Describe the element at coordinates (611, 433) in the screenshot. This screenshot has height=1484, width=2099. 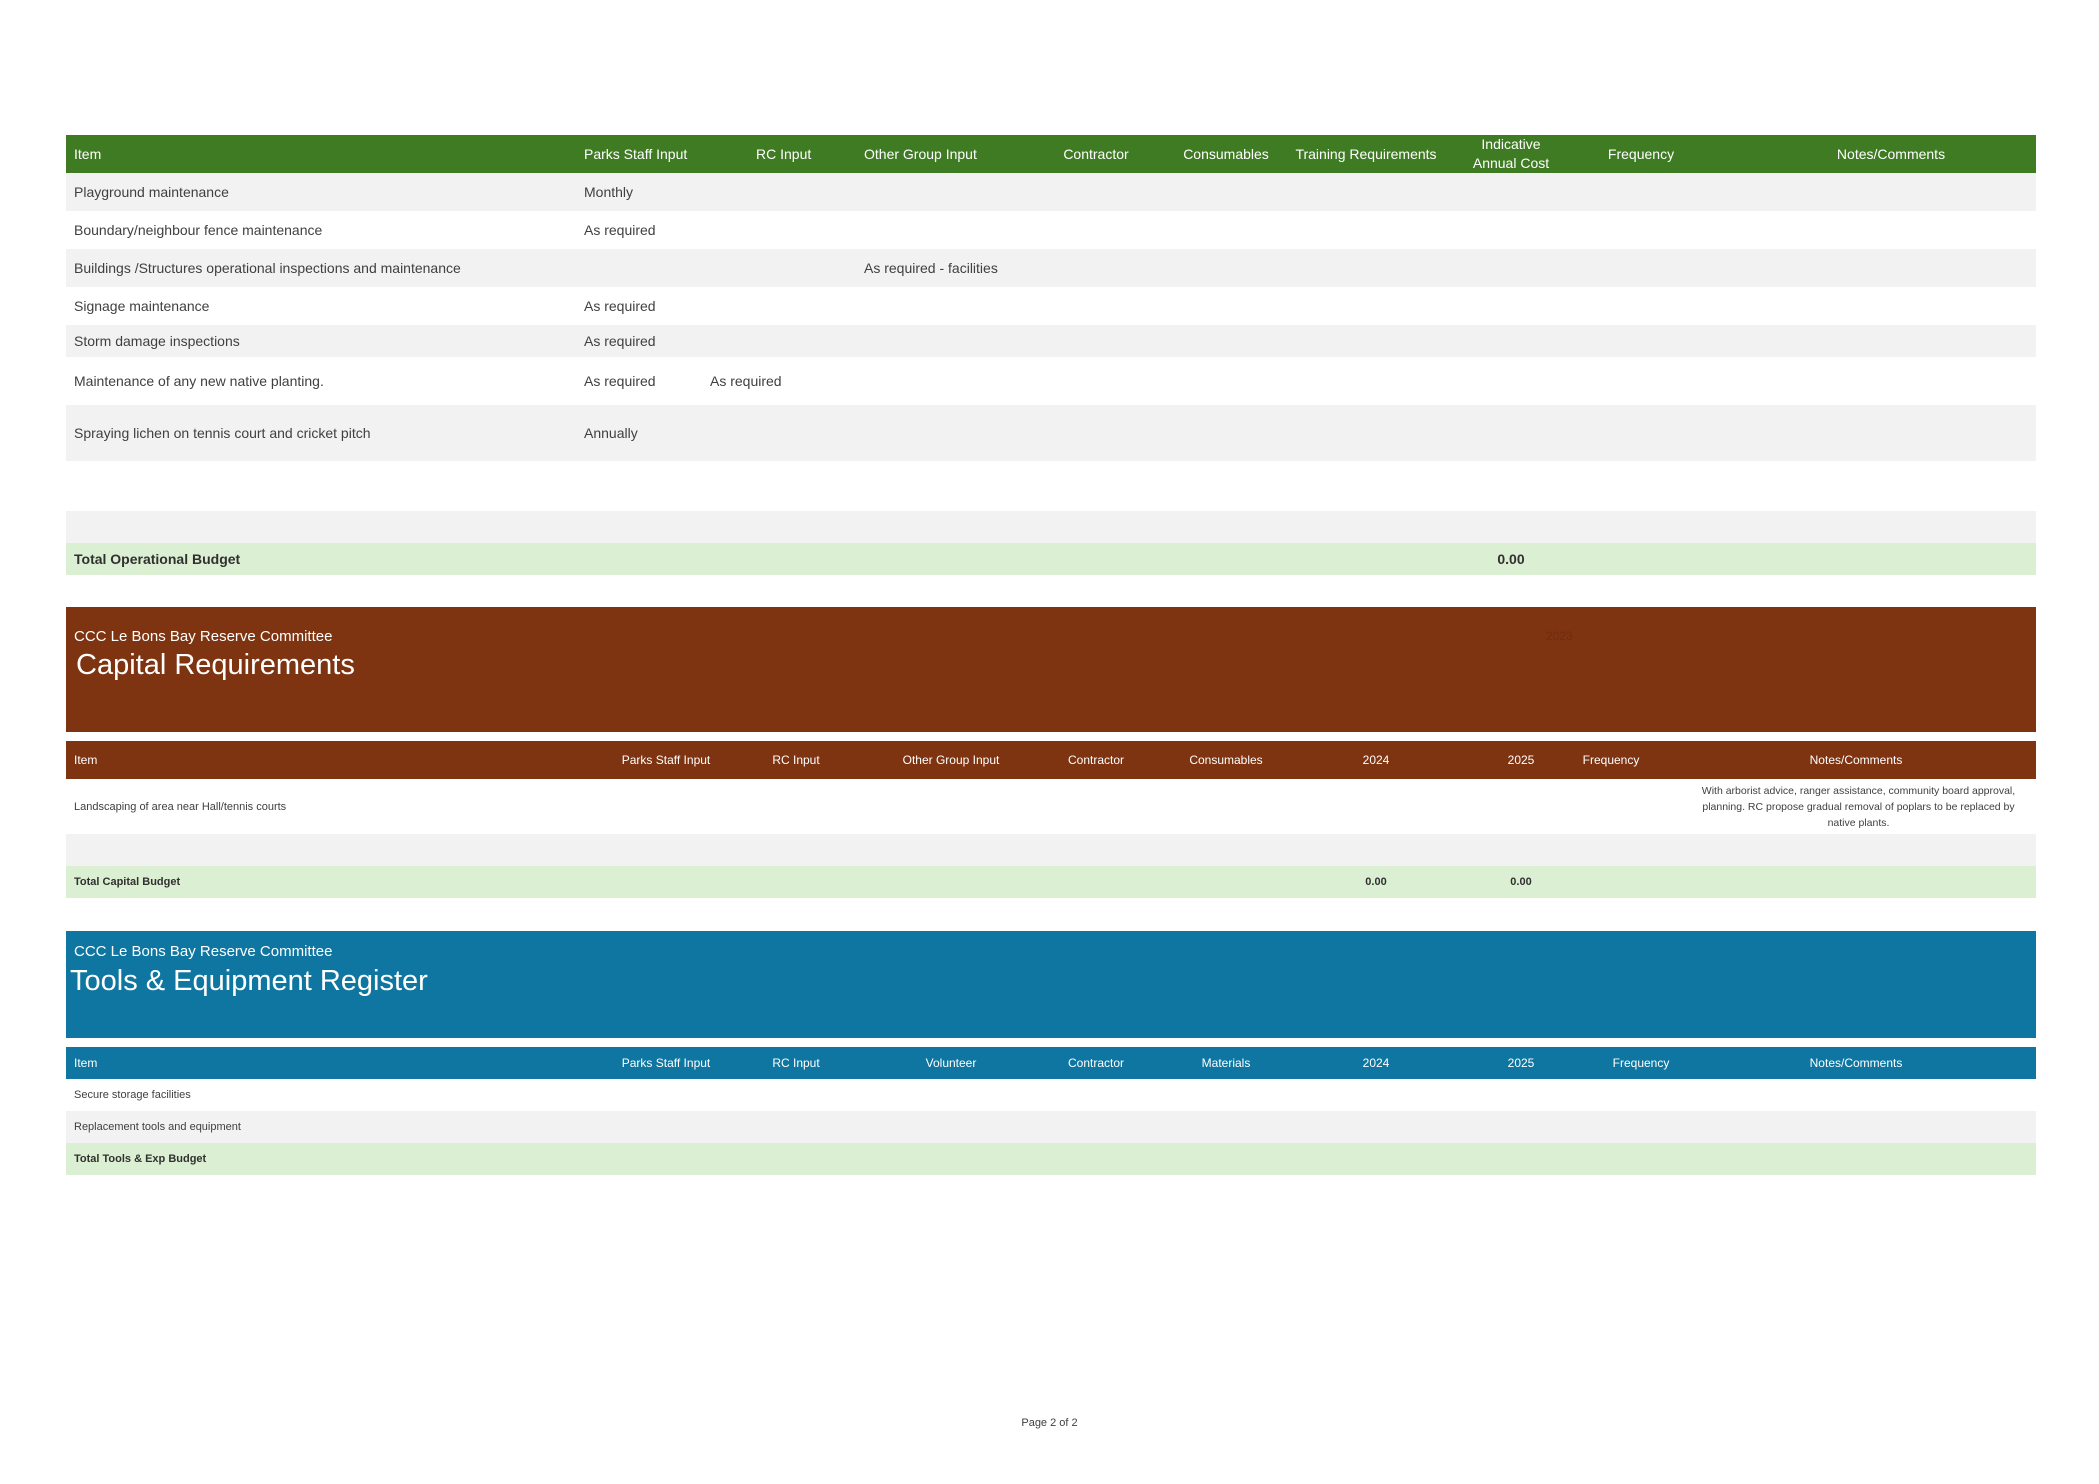
I see `row-parks: Annually` at that location.